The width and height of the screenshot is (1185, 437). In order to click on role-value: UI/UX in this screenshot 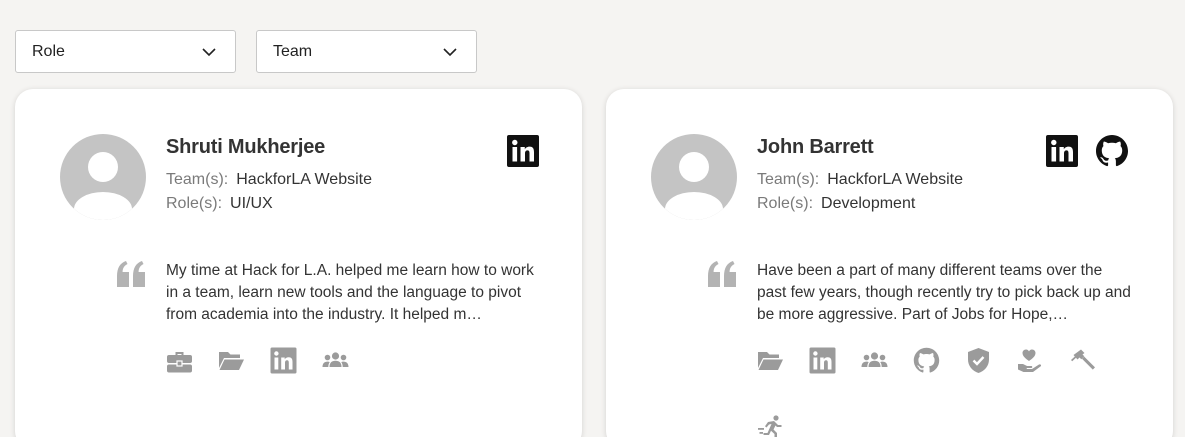, I will do `click(251, 203)`.